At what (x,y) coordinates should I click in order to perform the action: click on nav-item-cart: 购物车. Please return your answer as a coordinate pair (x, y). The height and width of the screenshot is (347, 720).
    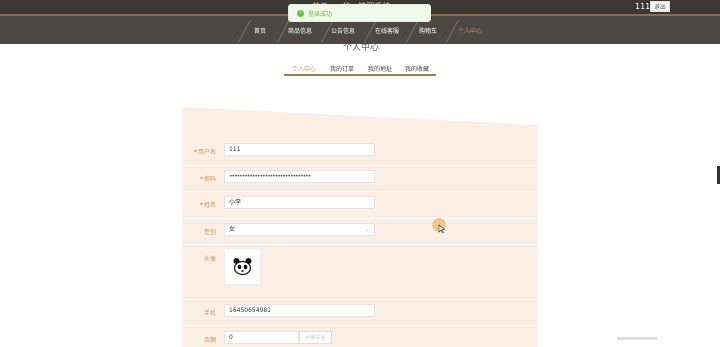
    Looking at the image, I should click on (428, 30).